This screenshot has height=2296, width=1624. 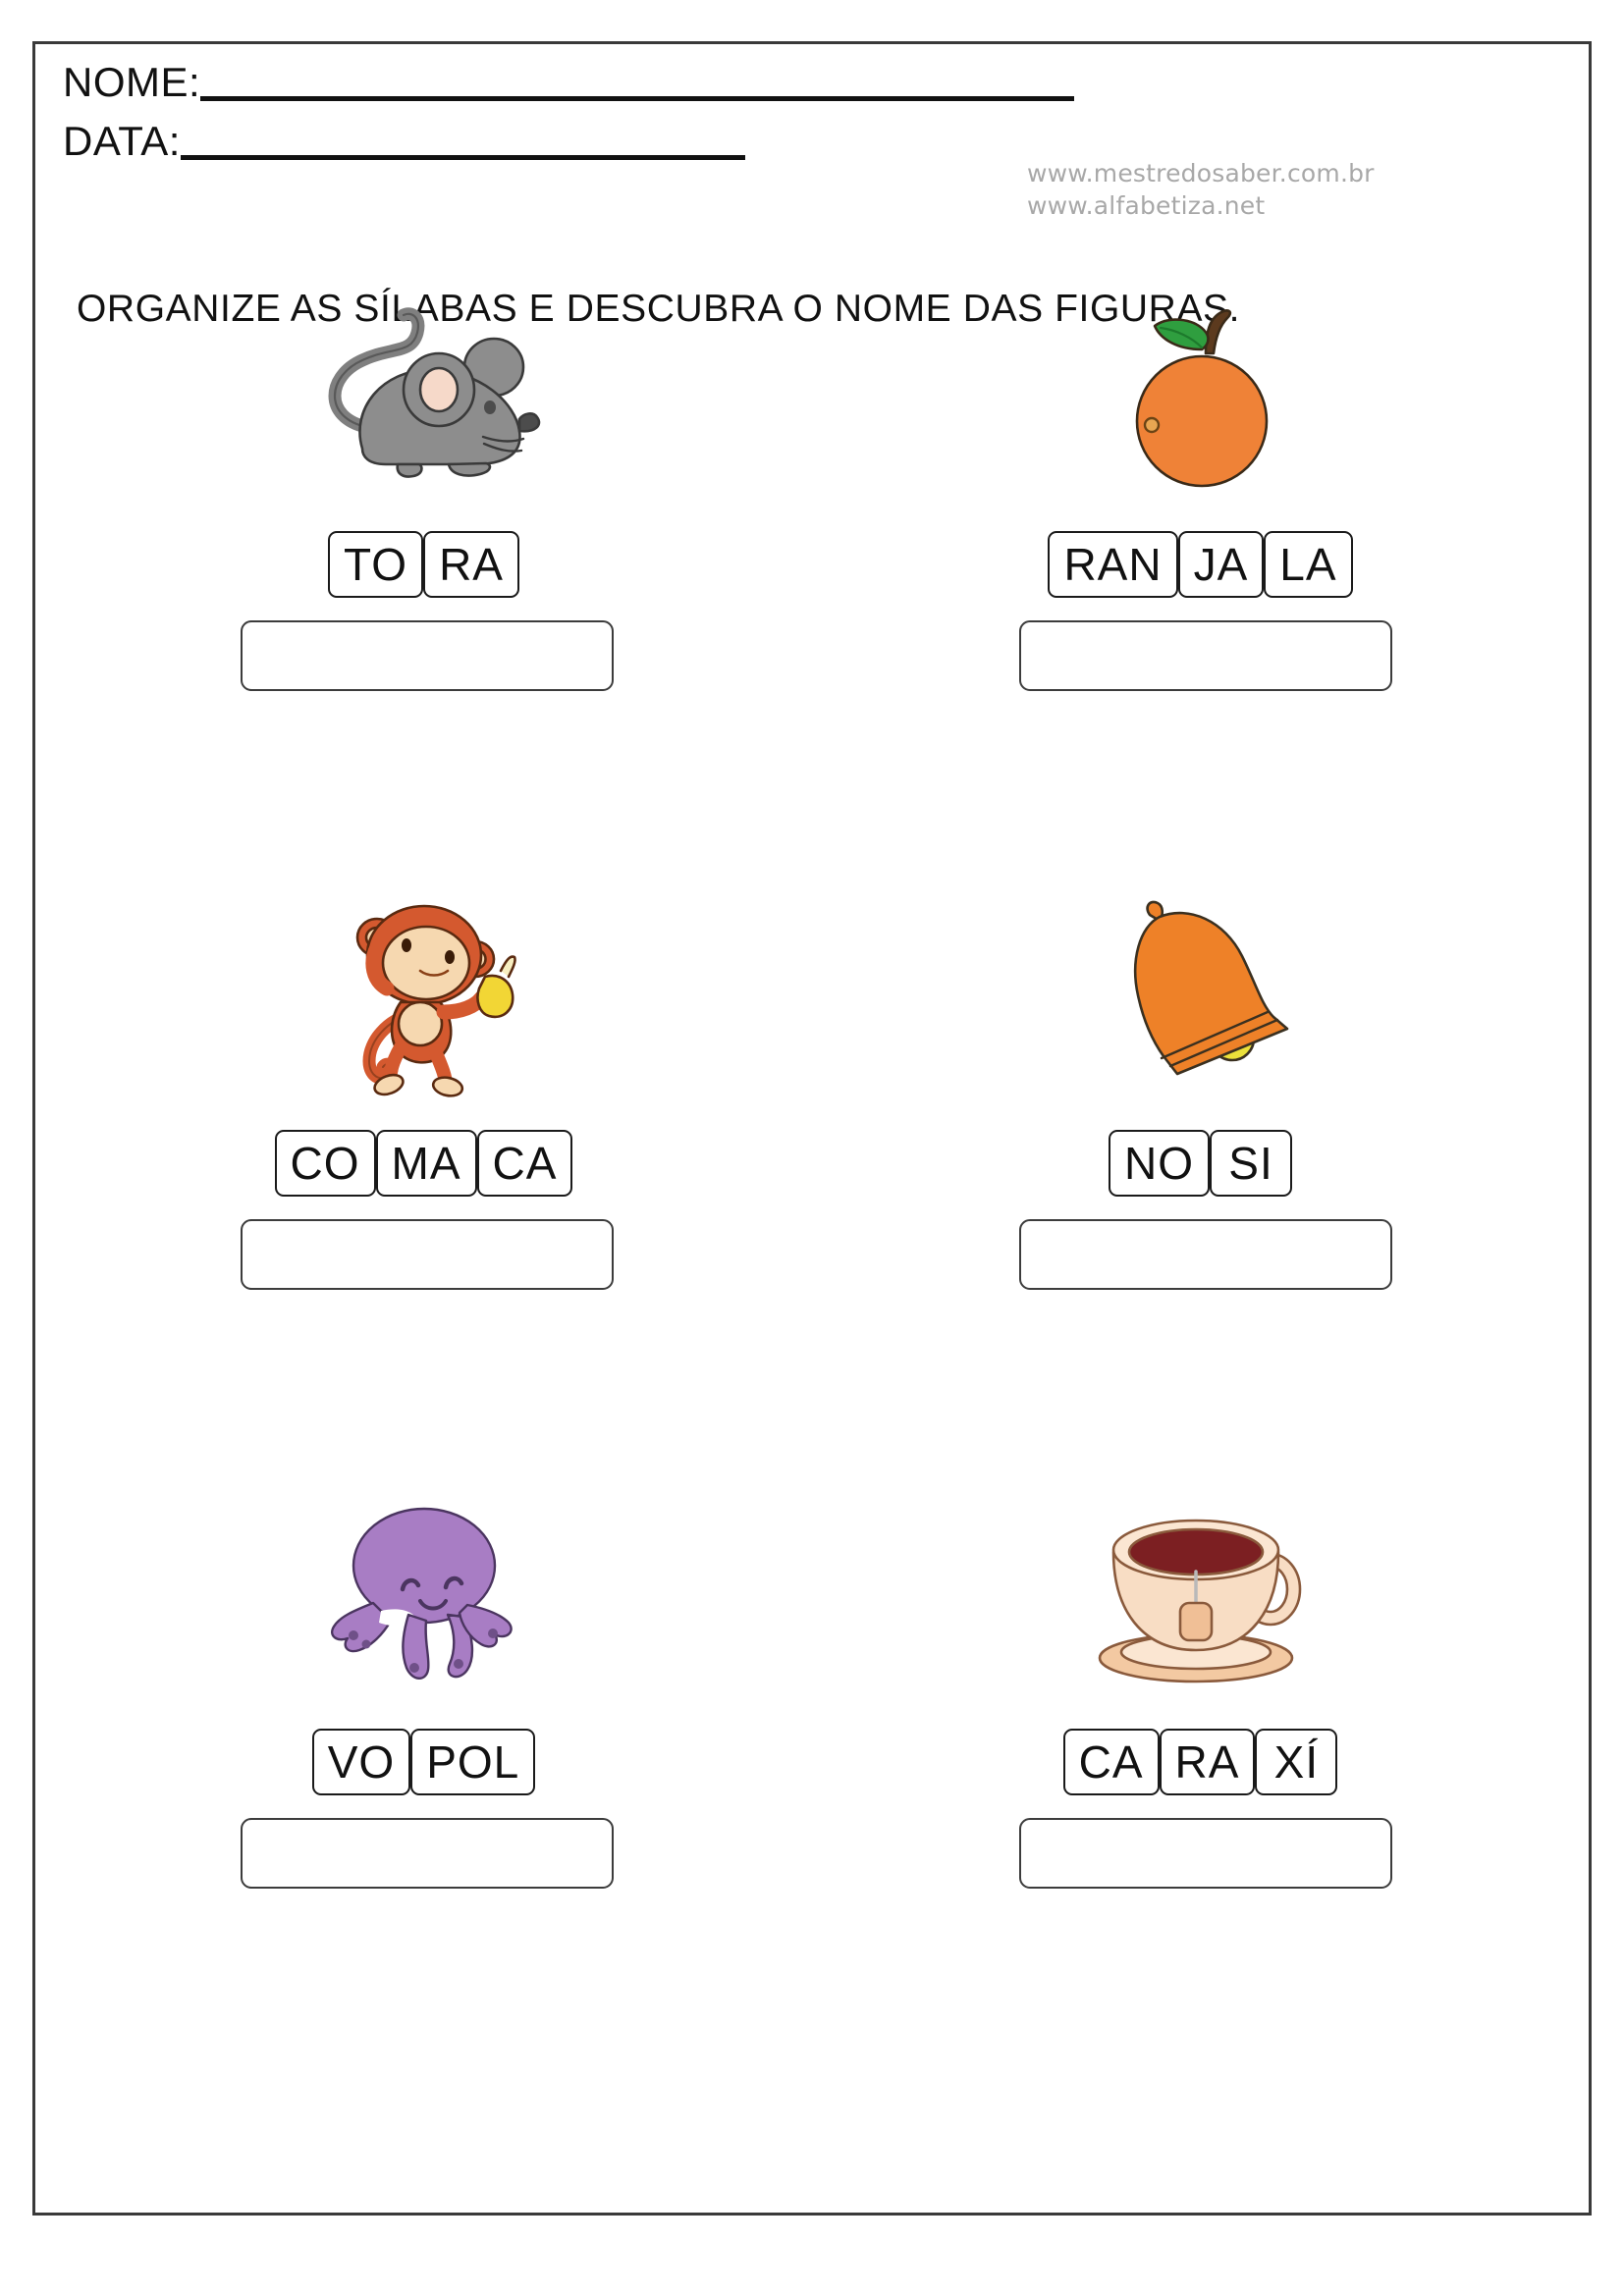 I want to click on exercise-item-monkey: CO MA CA, so click(x=423, y=1158).